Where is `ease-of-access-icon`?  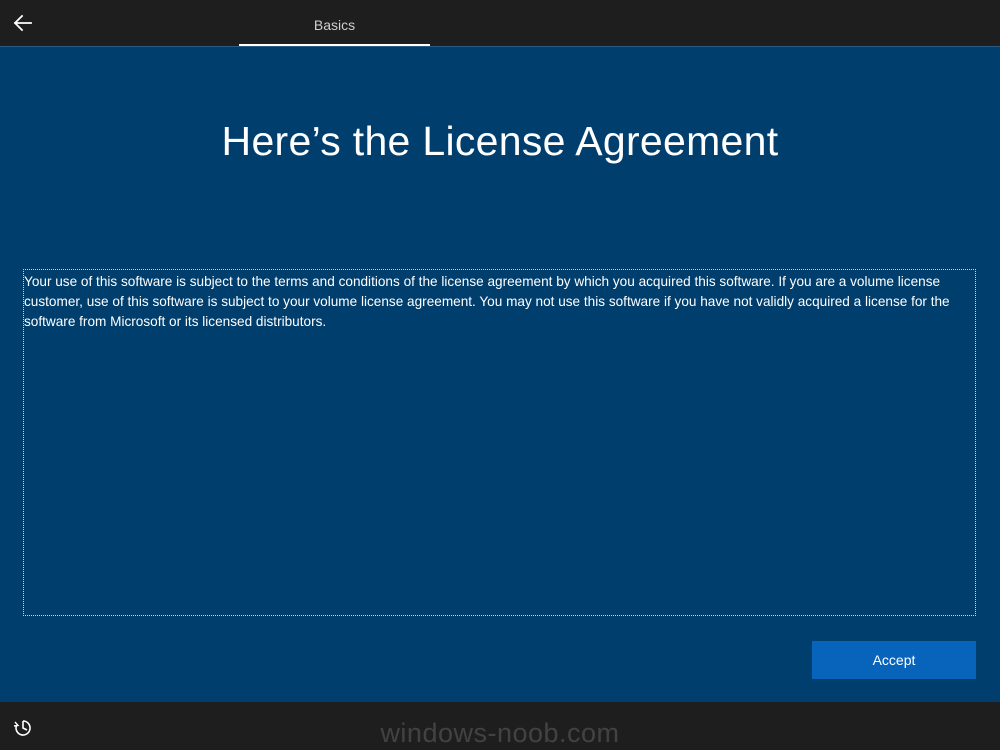 ease-of-access-icon is located at coordinates (22, 728).